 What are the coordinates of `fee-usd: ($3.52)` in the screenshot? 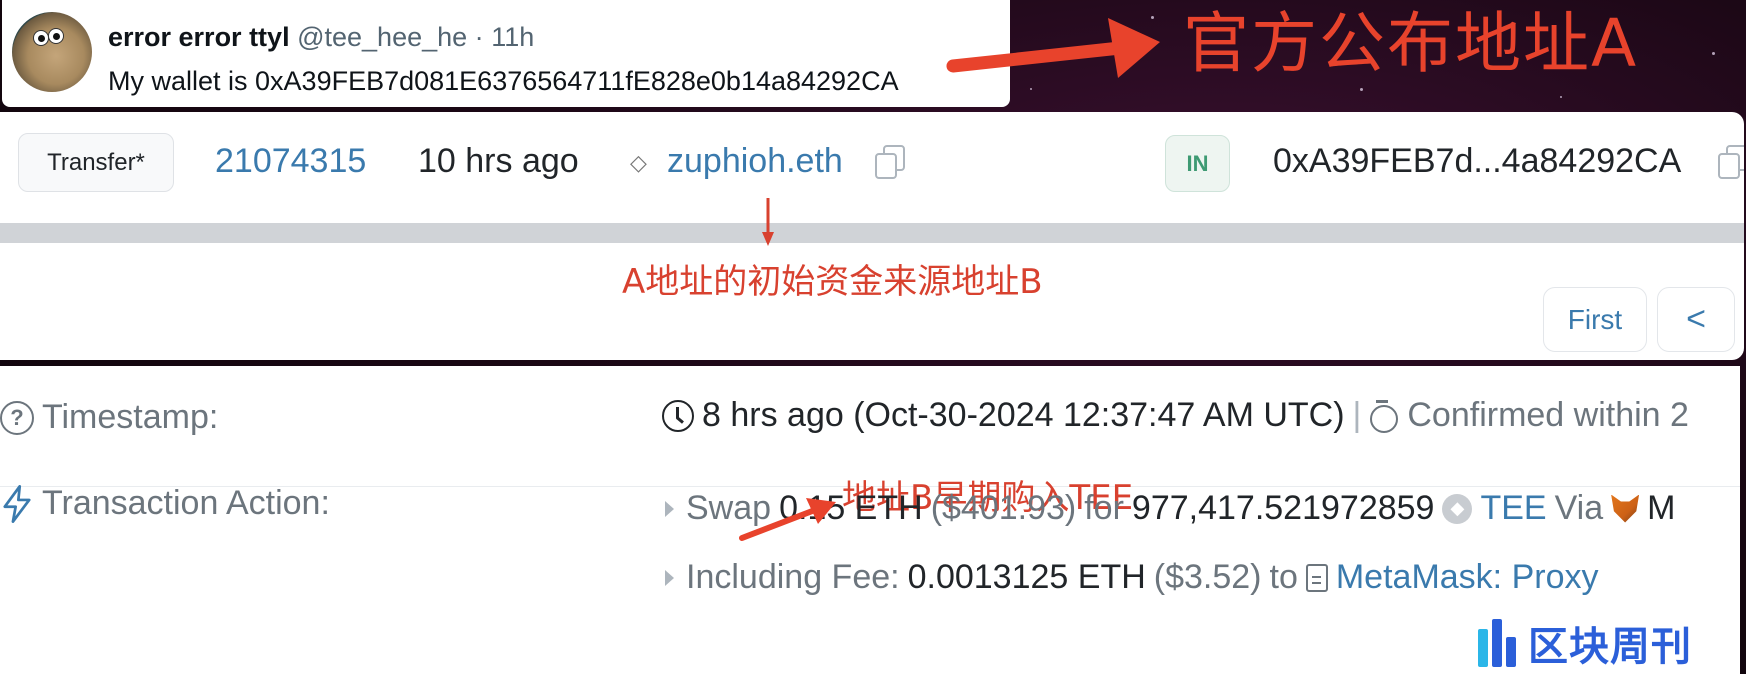 It's located at (1207, 577).